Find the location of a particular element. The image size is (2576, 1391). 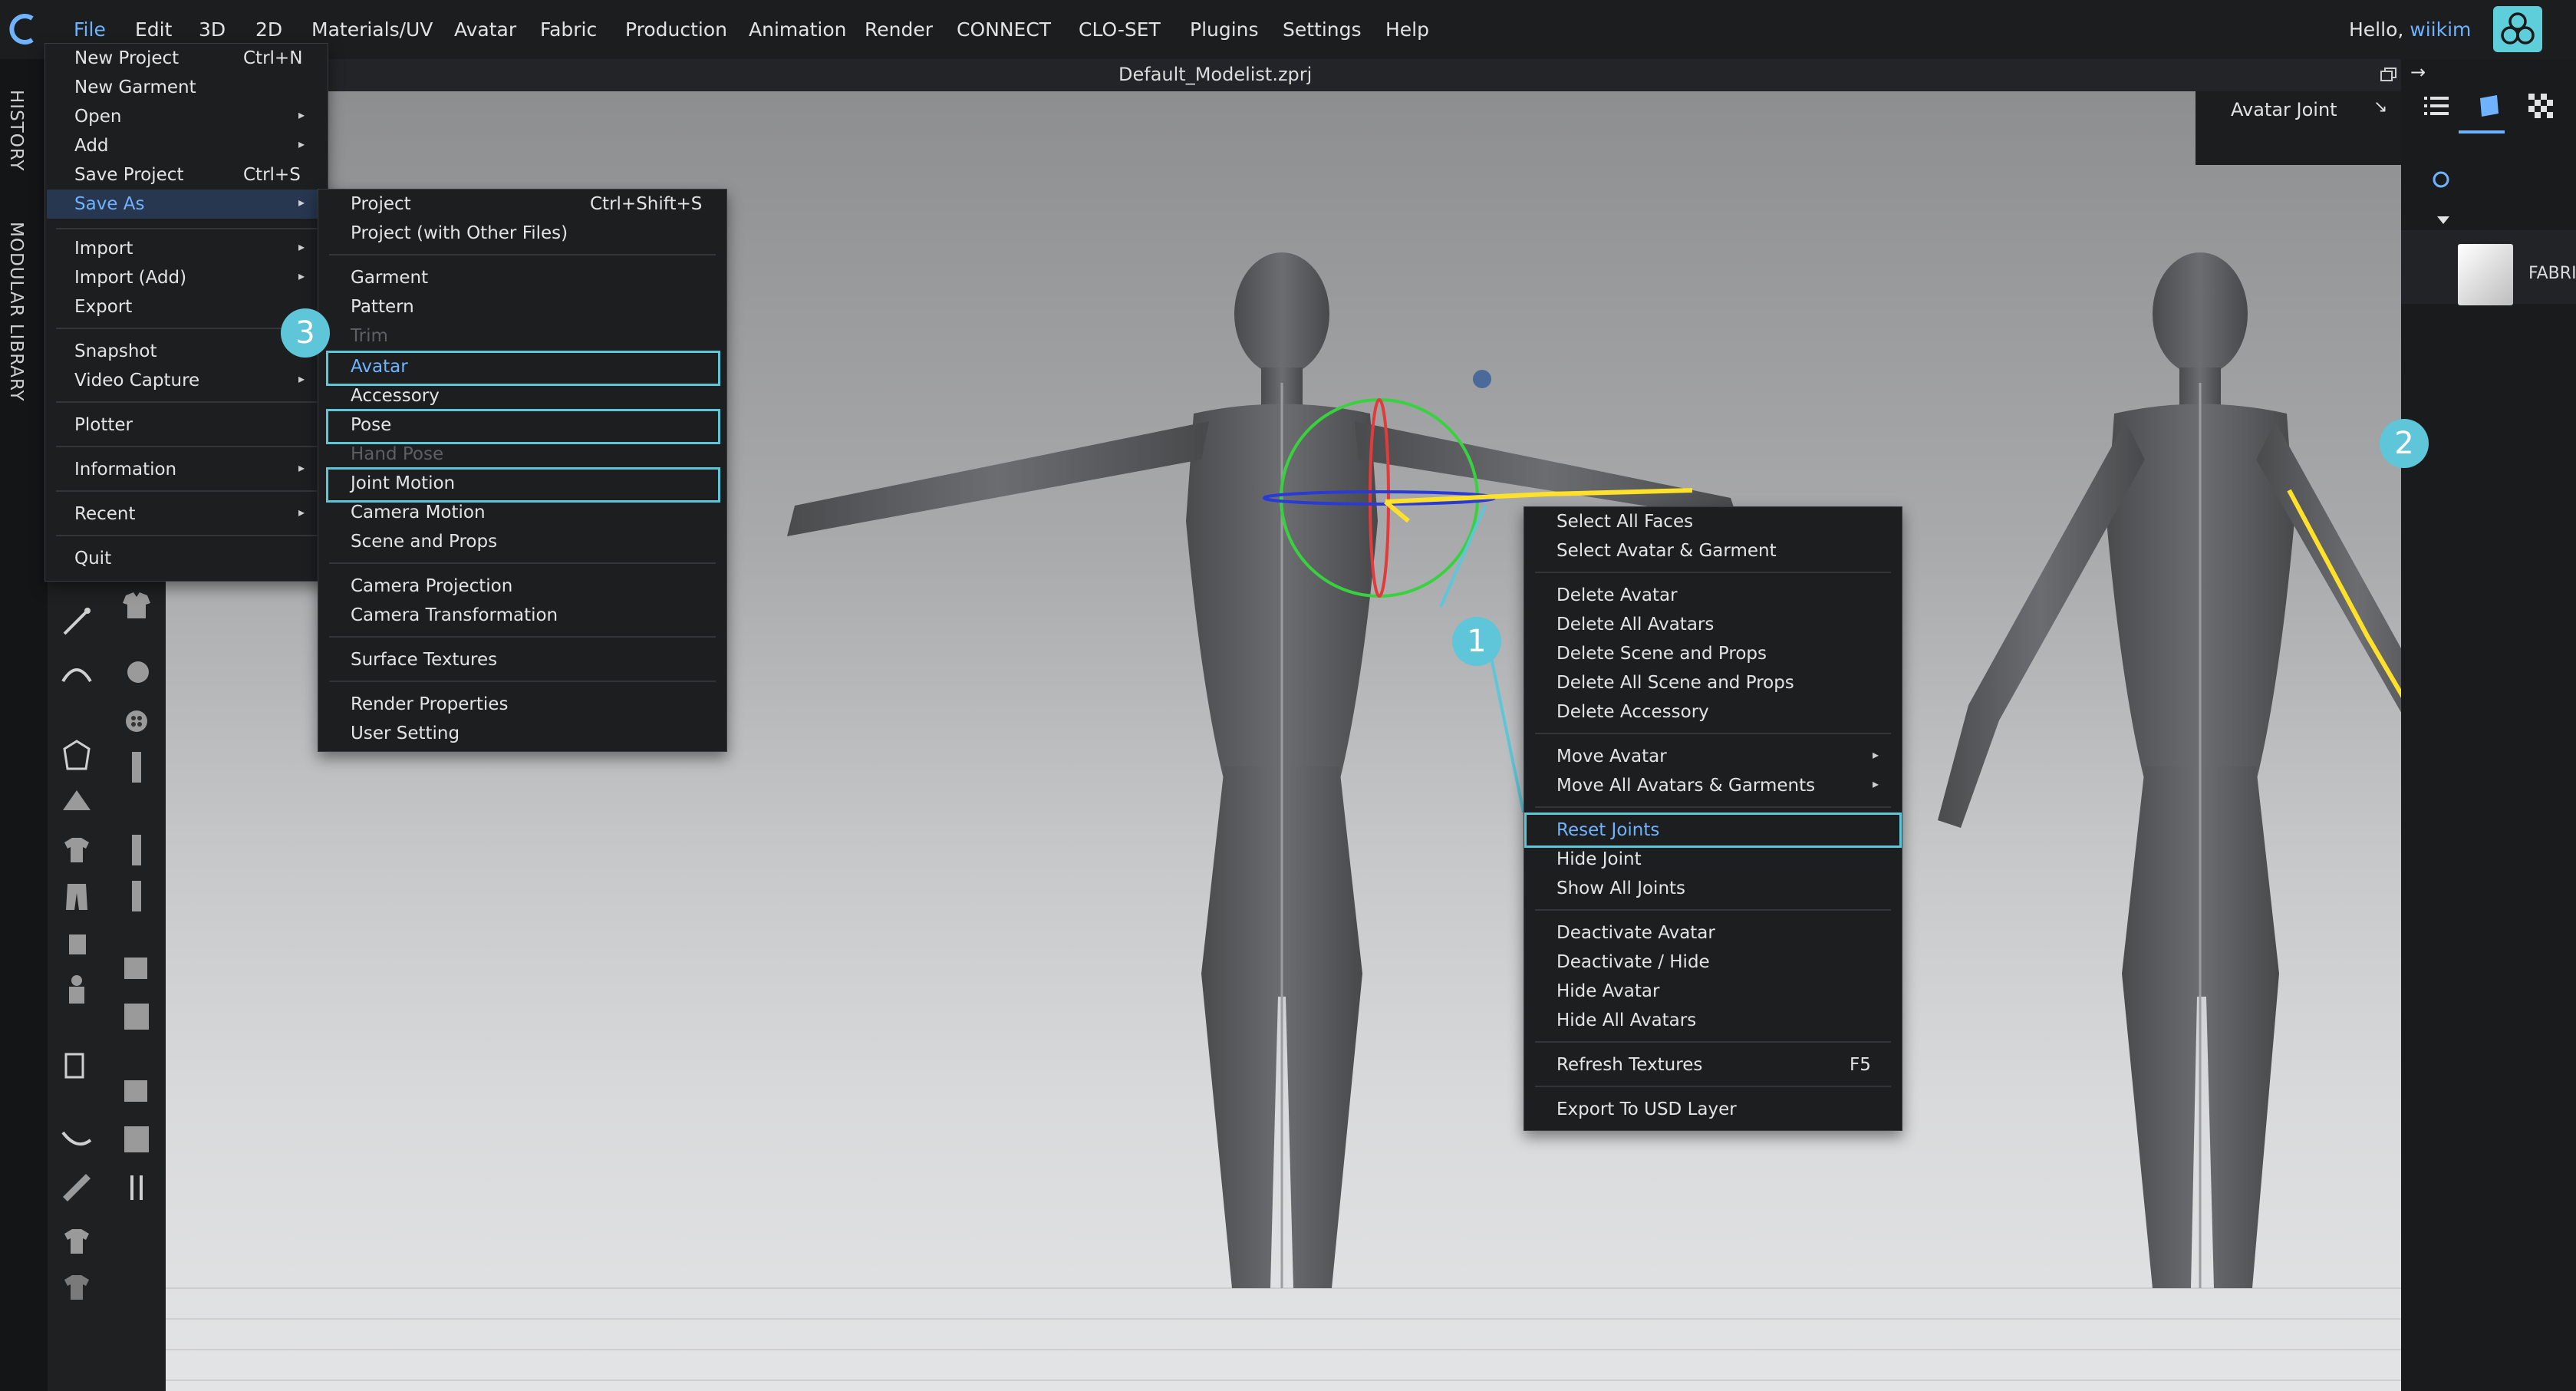

ctx-refresh-textures: Refresh Textures is located at coordinates (1629, 1064).